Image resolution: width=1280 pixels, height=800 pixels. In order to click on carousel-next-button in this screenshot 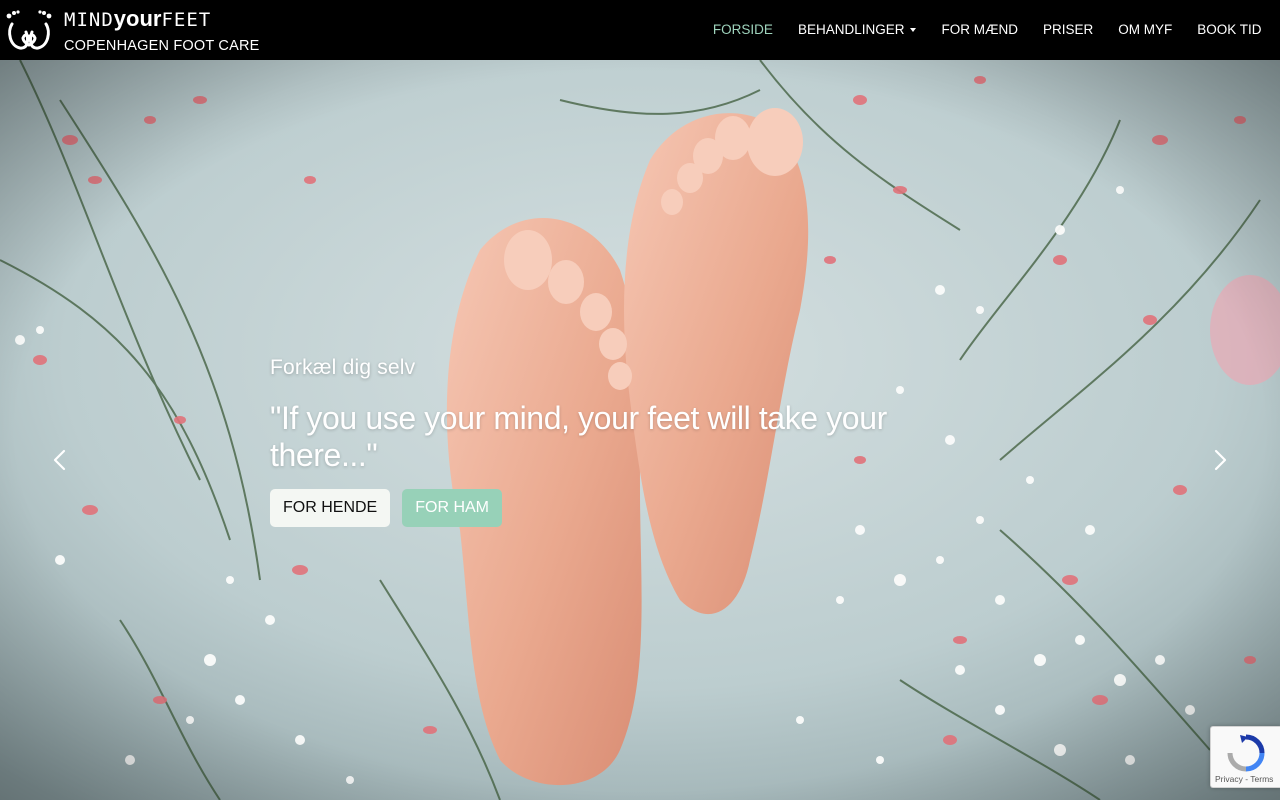, I will do `click(1220, 460)`.